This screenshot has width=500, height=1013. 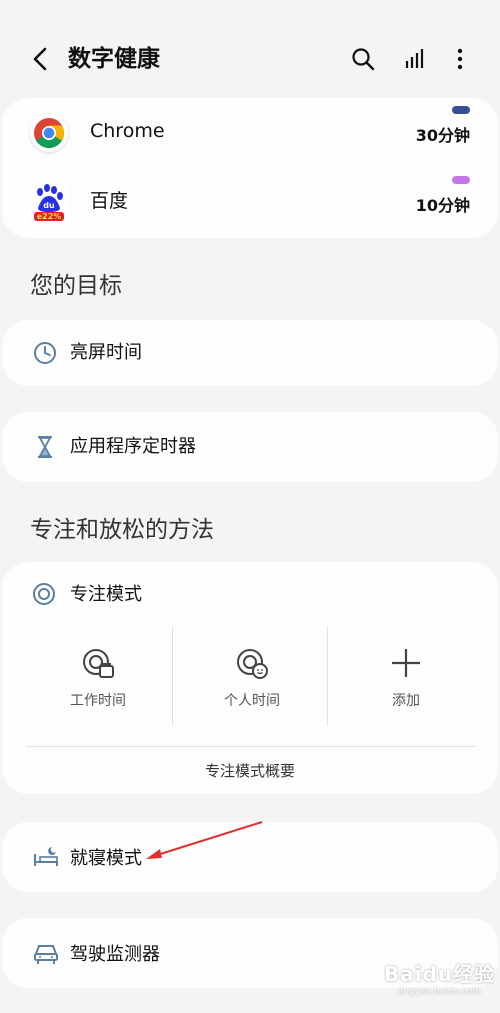 What do you see at coordinates (45, 447) in the screenshot?
I see `hourglass-icon` at bounding box center [45, 447].